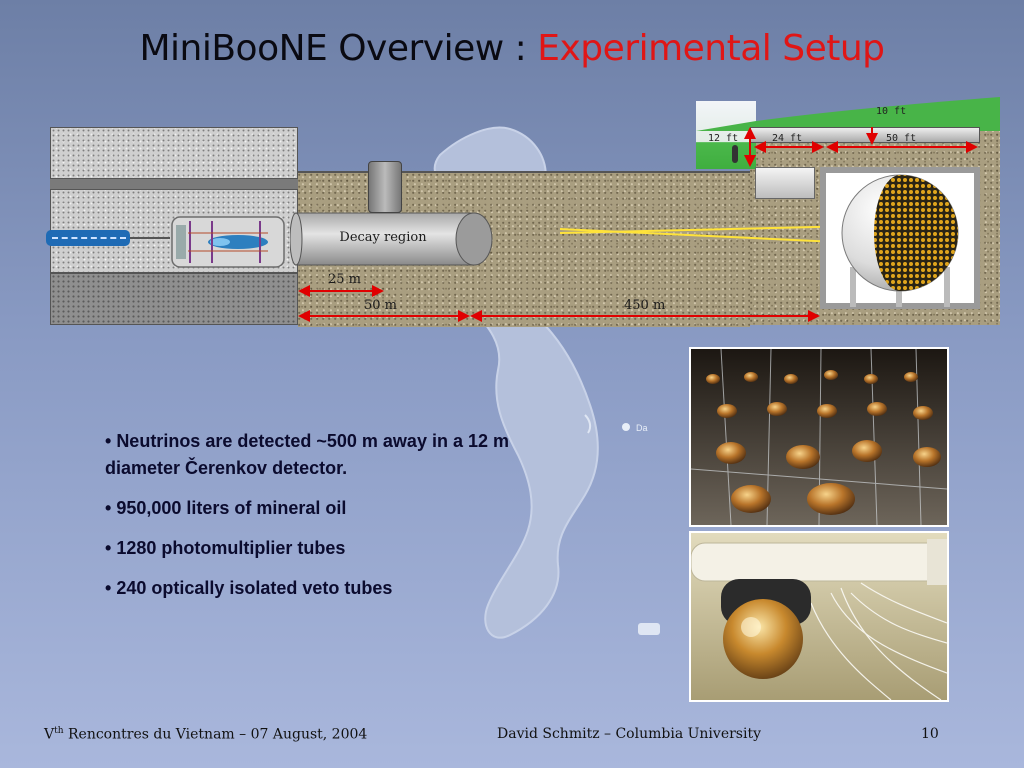 The width and height of the screenshot is (1024, 768). Describe the element at coordinates (930, 734) in the screenshot. I see `page-number: 10` at that location.